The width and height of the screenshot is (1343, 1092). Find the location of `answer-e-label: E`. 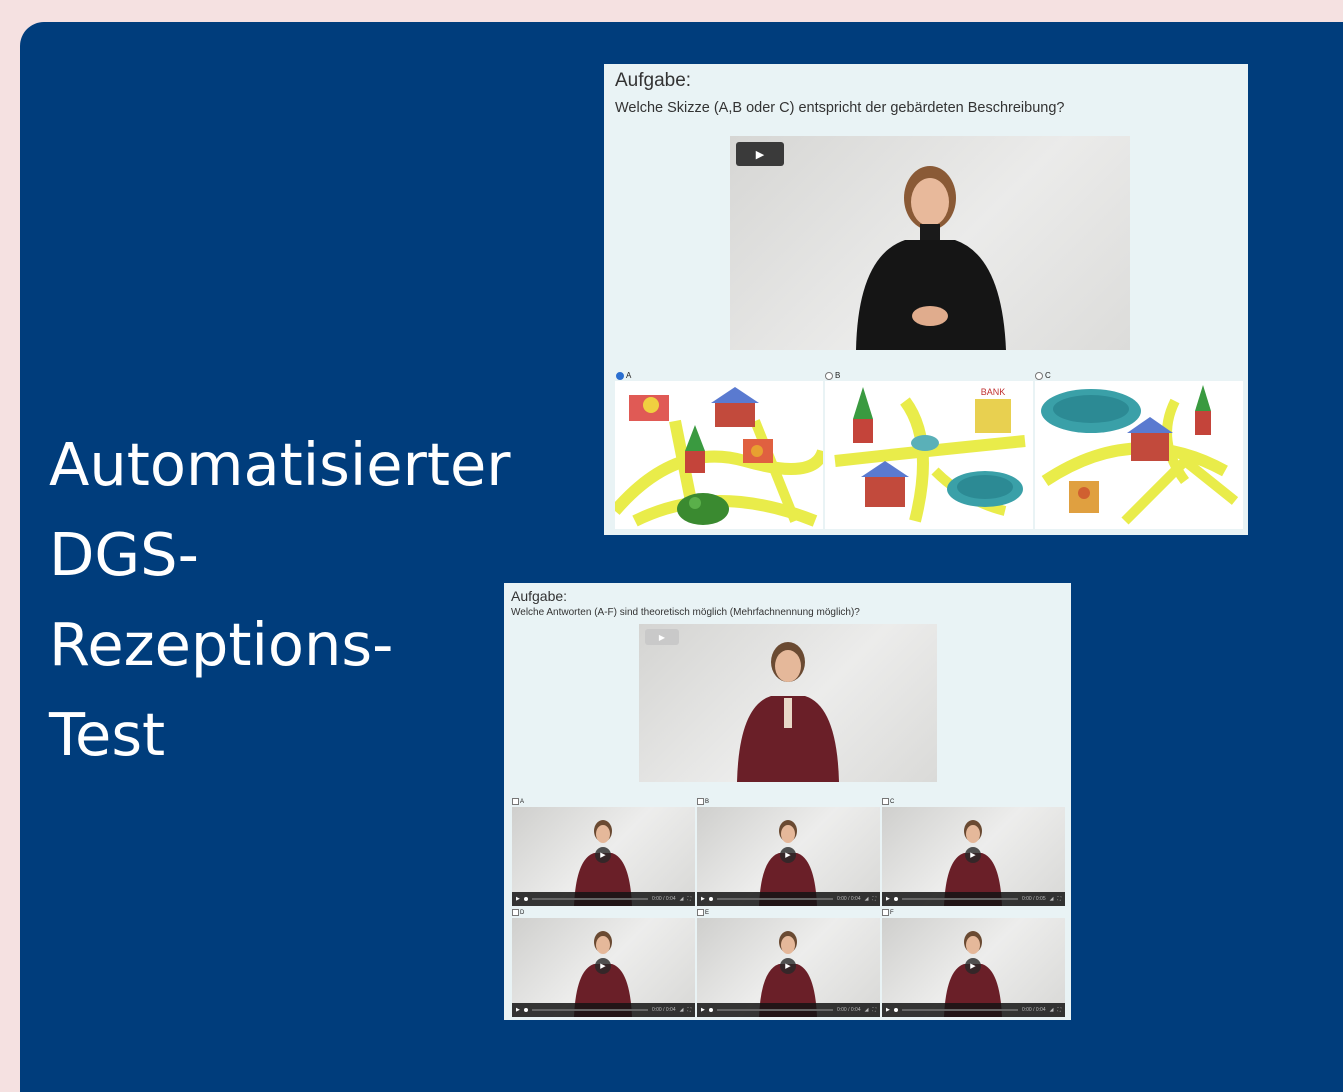

answer-e-label: E is located at coordinates (707, 912).